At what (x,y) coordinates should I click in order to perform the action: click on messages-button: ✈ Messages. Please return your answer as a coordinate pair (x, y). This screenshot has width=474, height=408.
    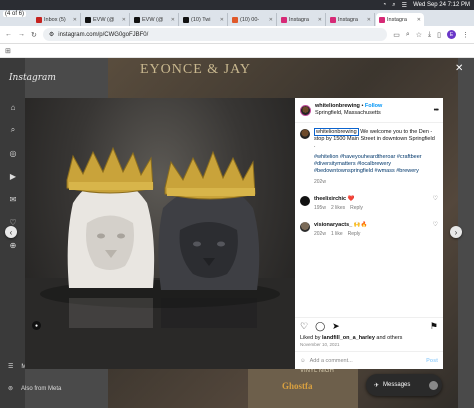
    Looking at the image, I should click on (404, 385).